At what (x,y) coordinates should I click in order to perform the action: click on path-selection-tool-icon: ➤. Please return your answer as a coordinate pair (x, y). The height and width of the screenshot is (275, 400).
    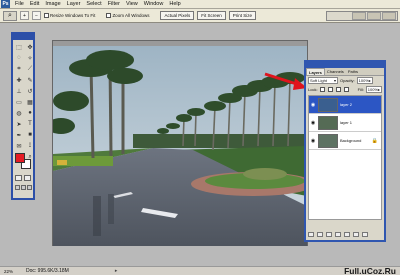
    Looking at the image, I should click on (19, 124).